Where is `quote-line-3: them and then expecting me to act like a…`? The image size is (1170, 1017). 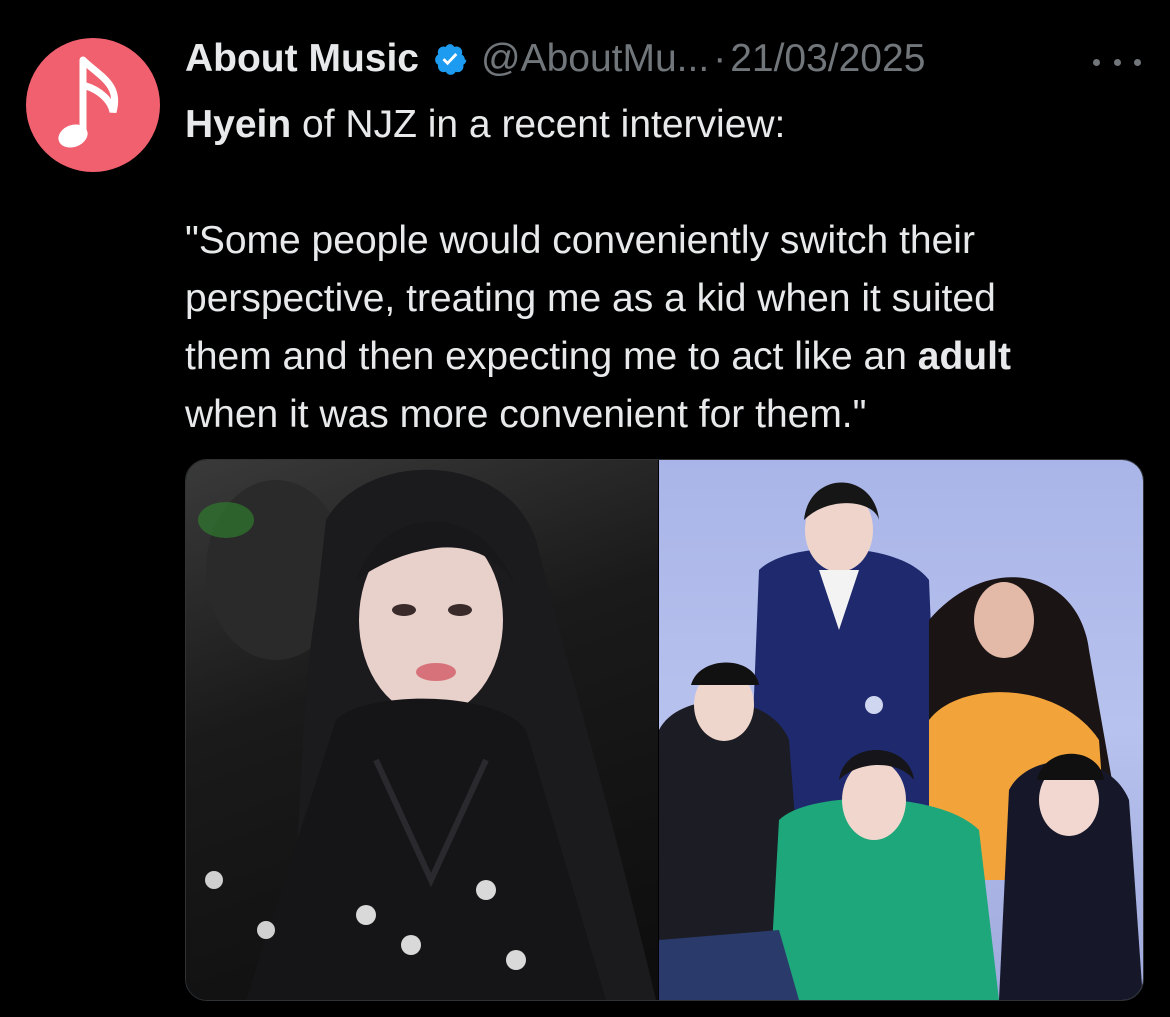 quote-line-3: them and then expecting me to act like a… is located at coordinates (672, 357).